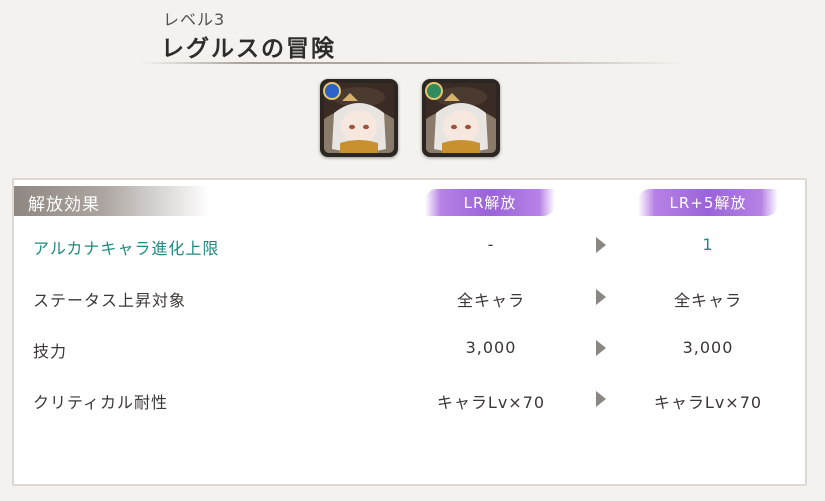 This screenshot has width=825, height=501. Describe the element at coordinates (708, 244) in the screenshot. I see `row-value-after: 1` at that location.